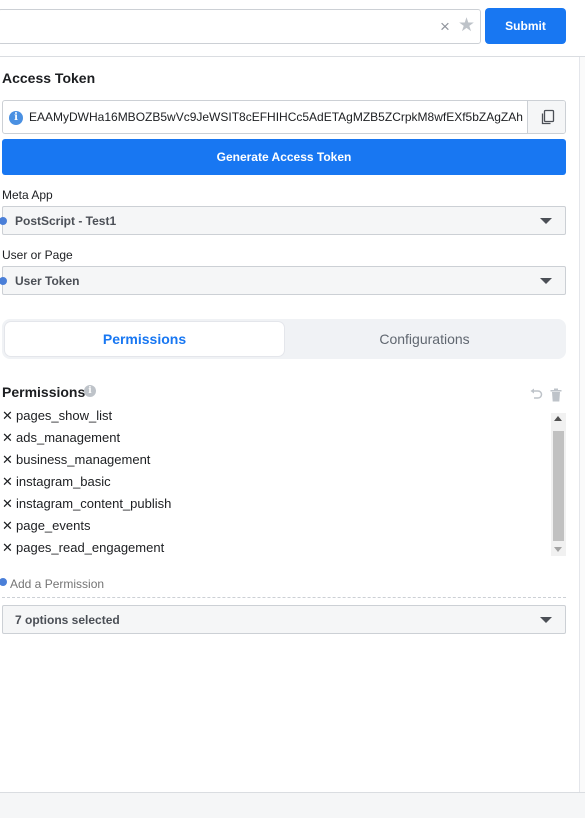  Describe the element at coordinates (558, 549) in the screenshot. I see `scroll-down-icon` at that location.